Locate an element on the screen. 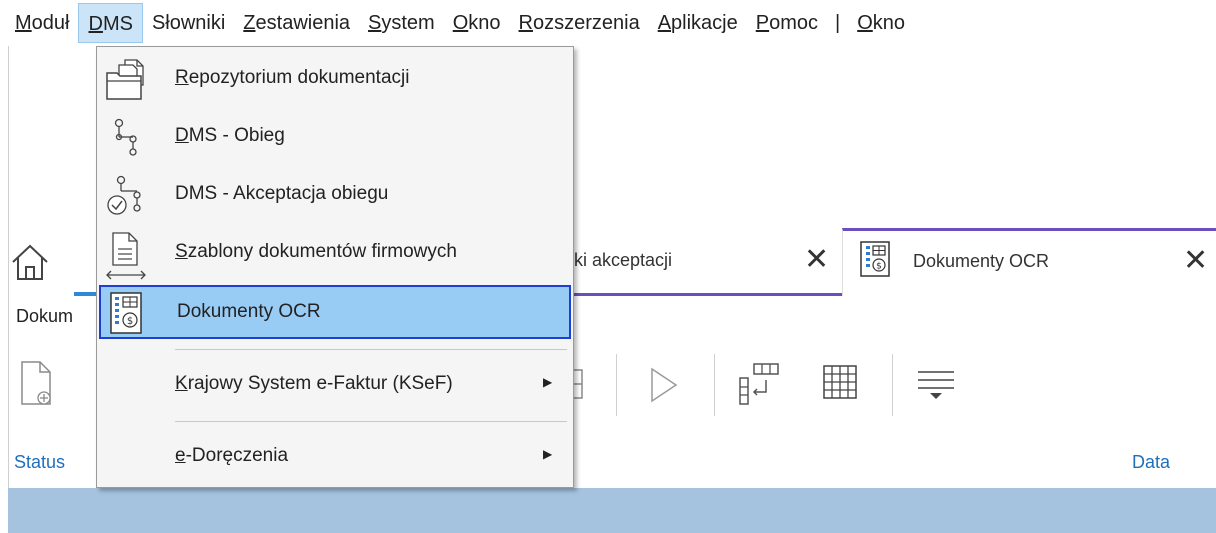 The width and height of the screenshot is (1216, 533). menu-item-ksef: Krajowy System e-Faktur (KSeF) ▶ is located at coordinates (335, 384).